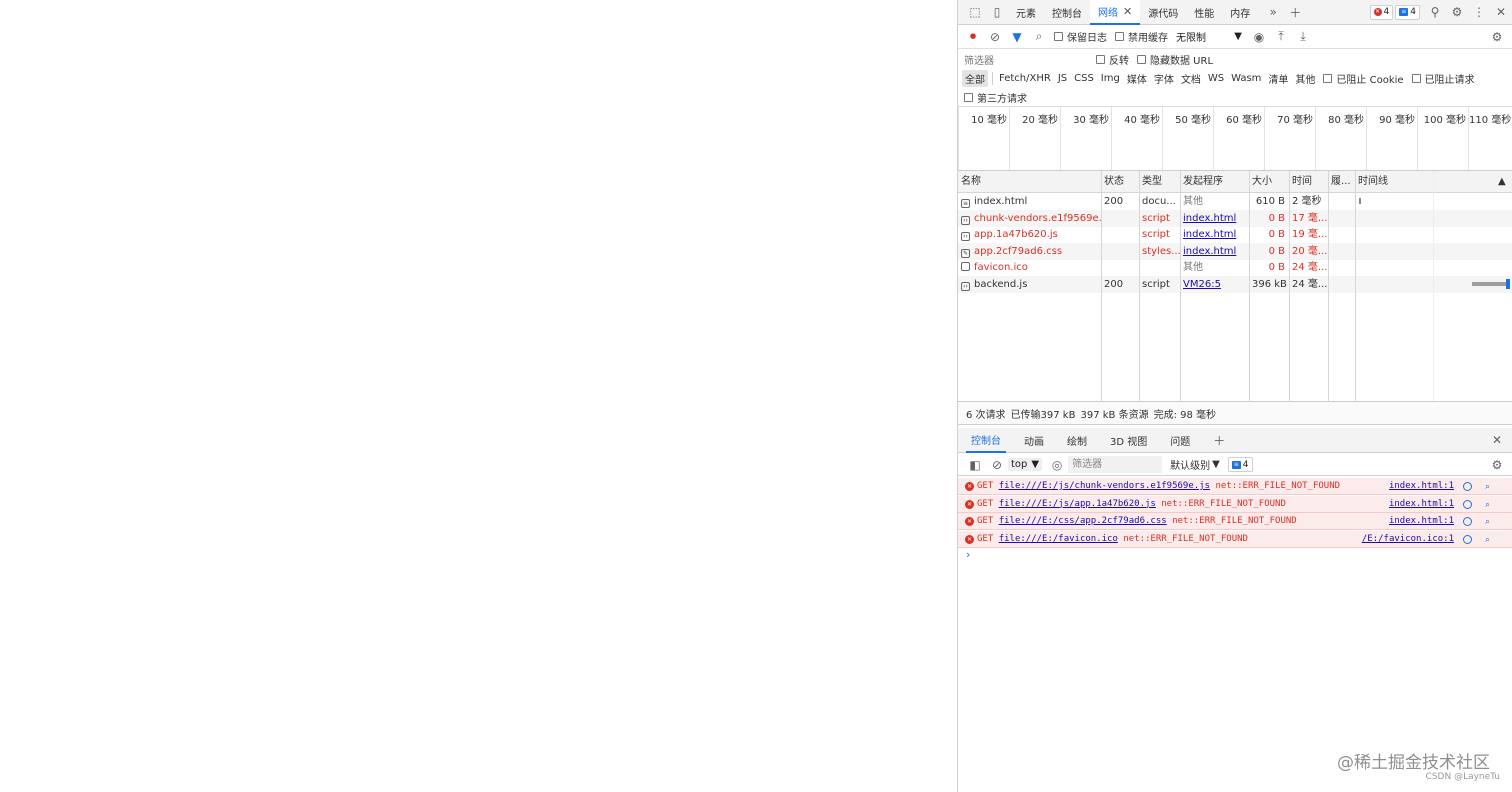 The image size is (1512, 792). I want to click on close-drawer-icon: ✕, so click(1497, 440).